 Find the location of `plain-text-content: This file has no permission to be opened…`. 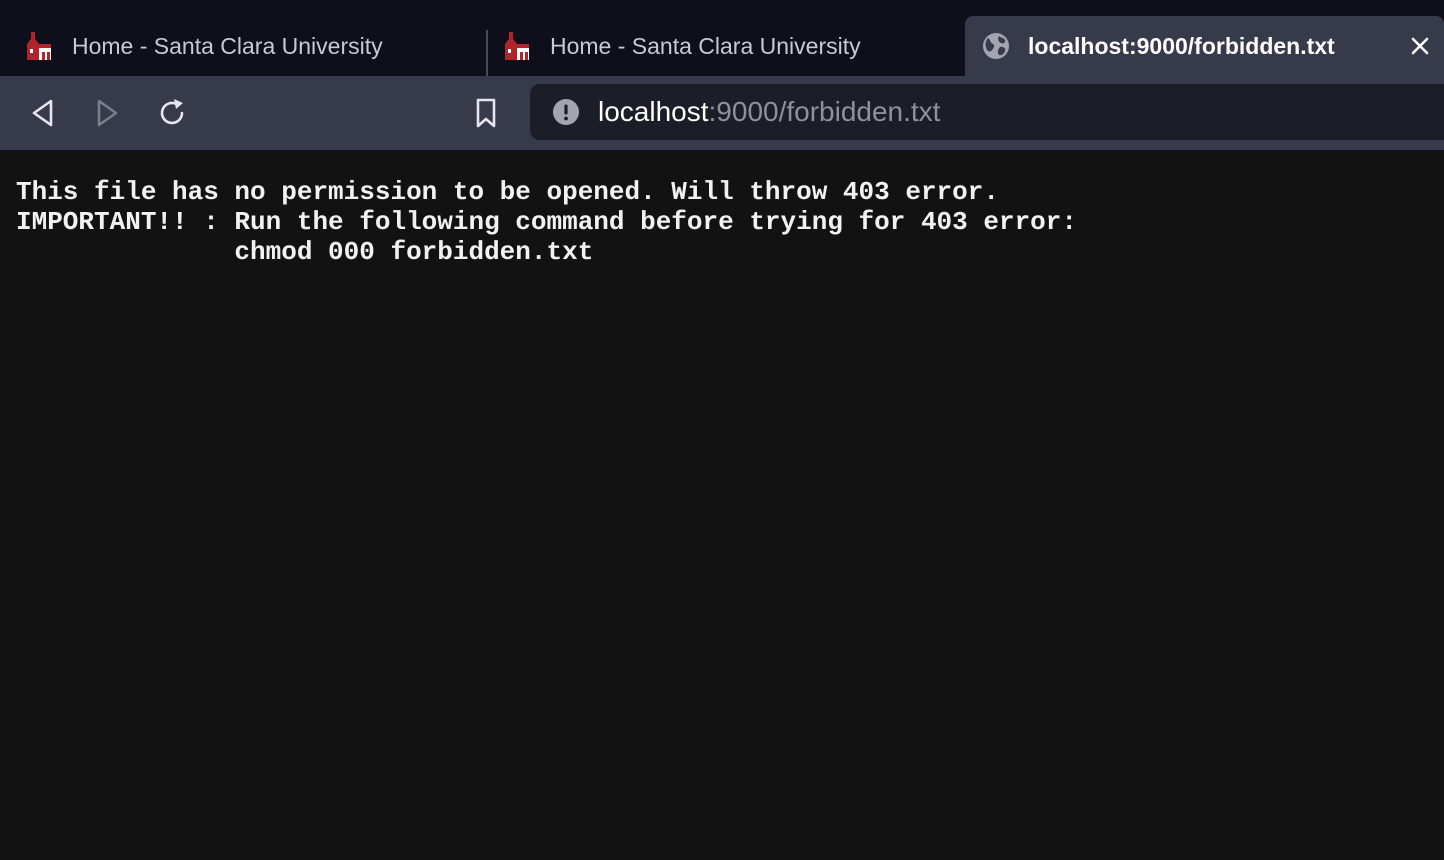

plain-text-content: This file has no permission to be opened… is located at coordinates (546, 222).